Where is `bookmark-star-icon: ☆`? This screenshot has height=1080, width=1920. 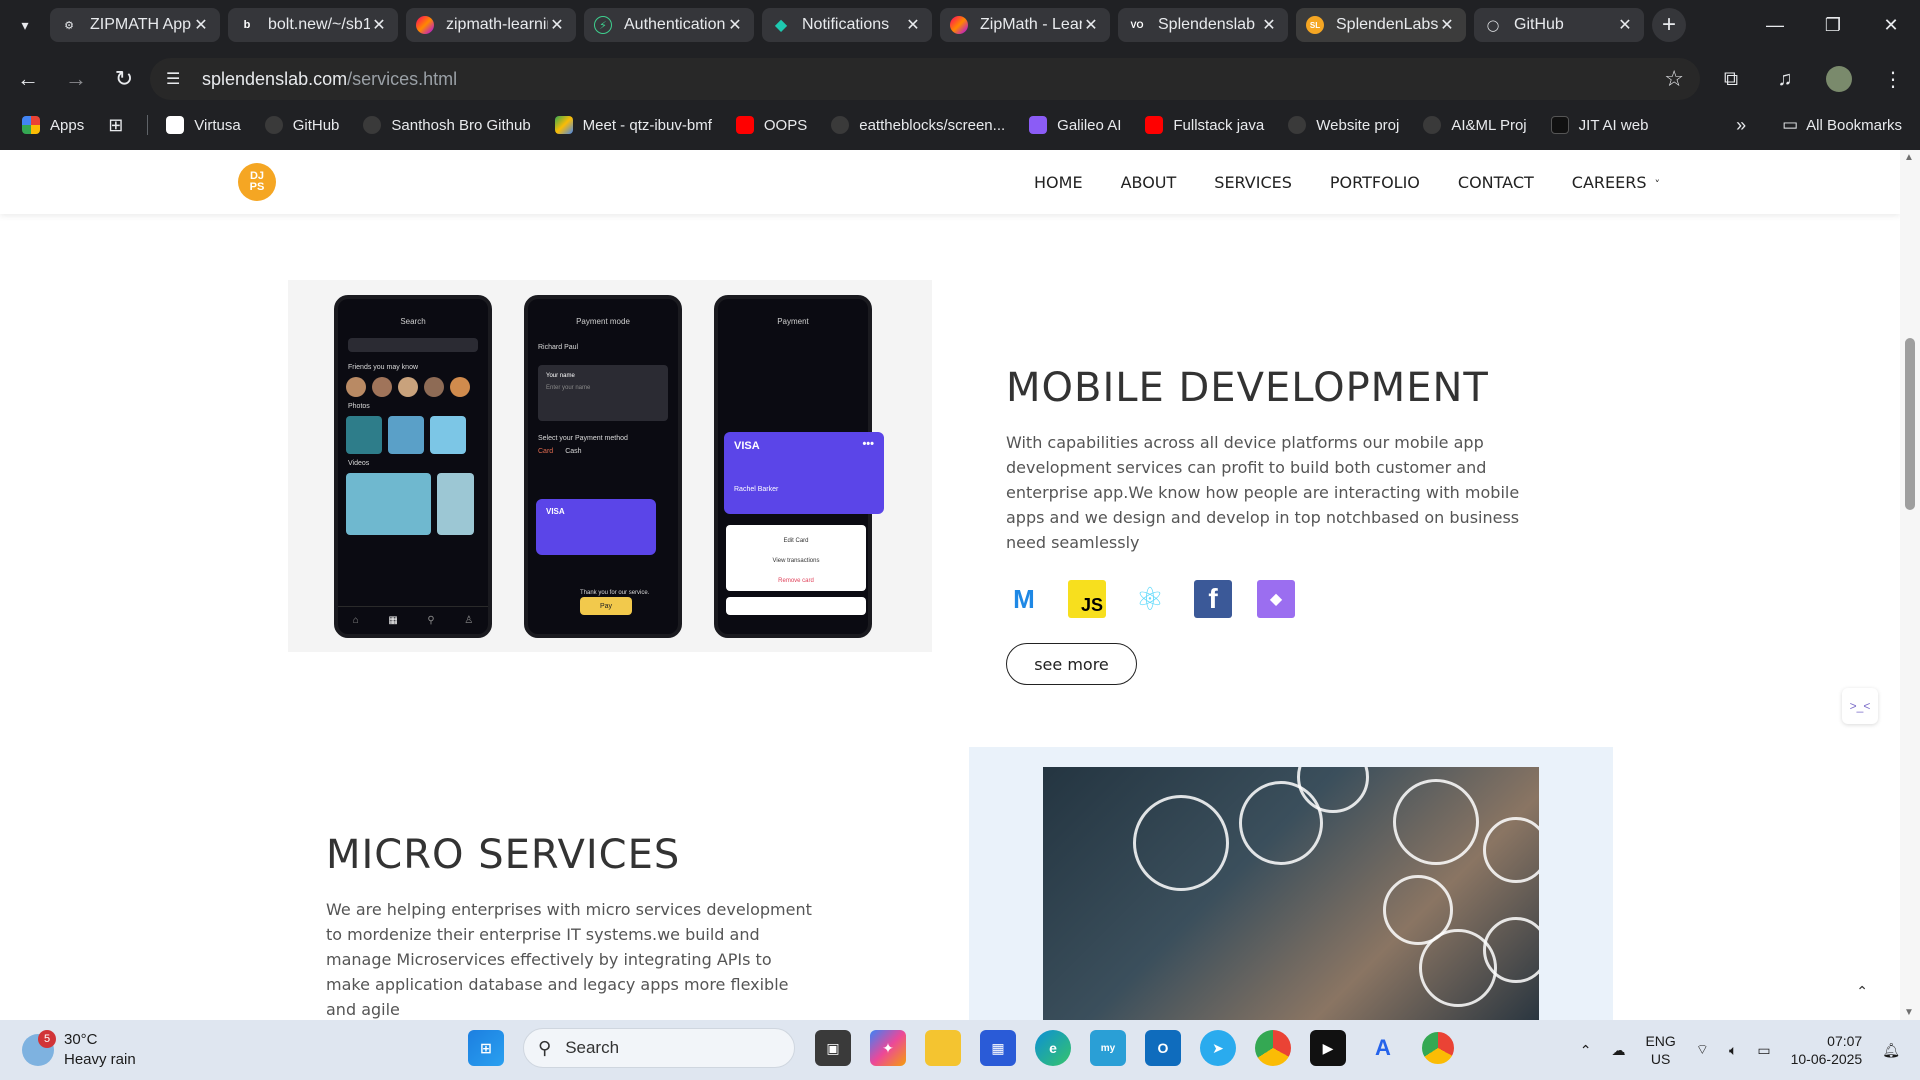 bookmark-star-icon: ☆ is located at coordinates (1674, 79).